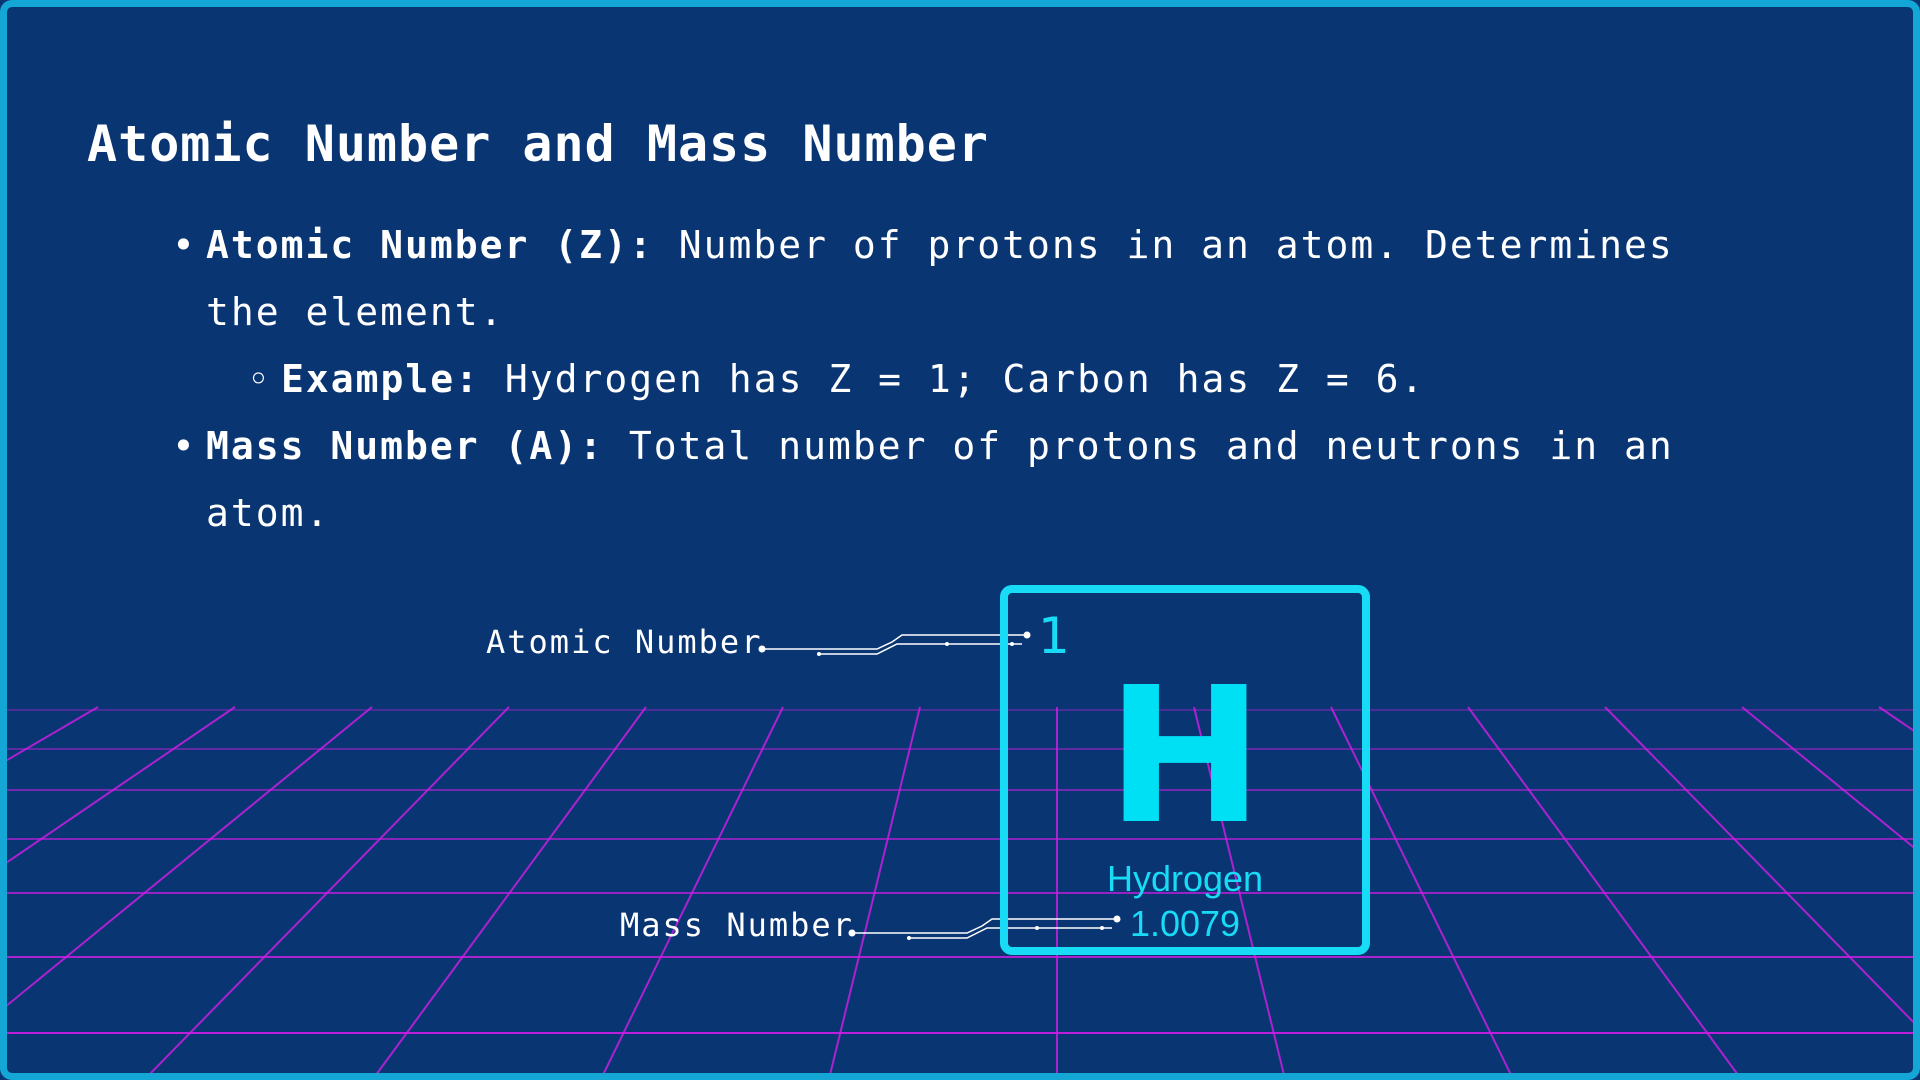 The image size is (1920, 1080). I want to click on element-name: Hydrogen, so click(1185, 878).